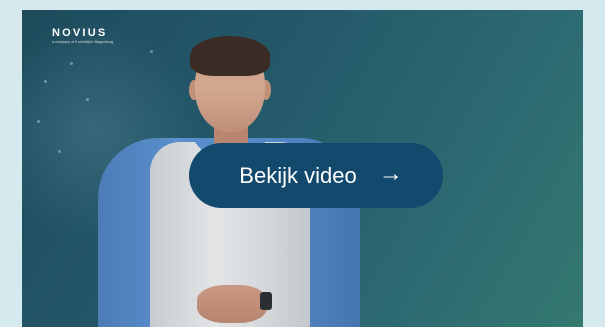 The height and width of the screenshot is (327, 605). What do you see at coordinates (232, 304) in the screenshot?
I see `presenter-hands` at bounding box center [232, 304].